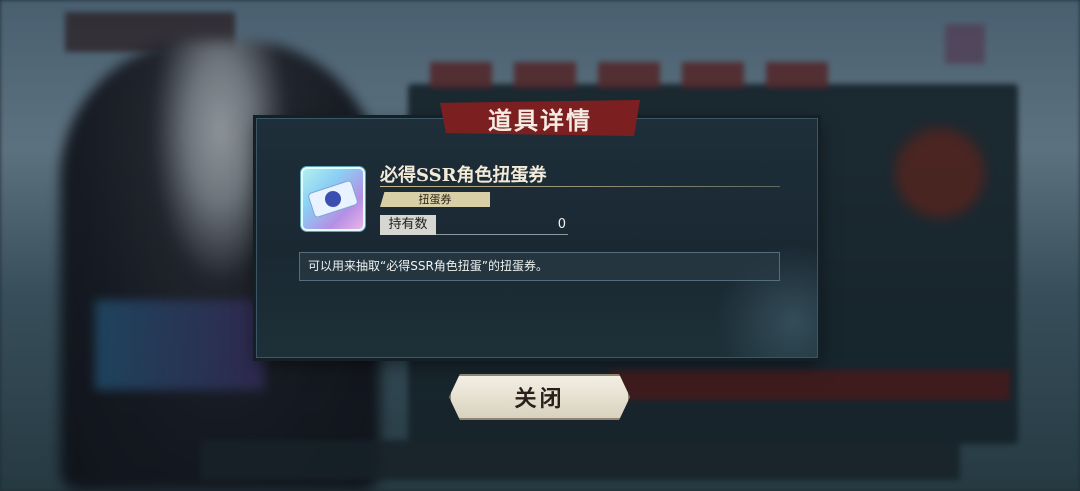 The width and height of the screenshot is (1080, 491). I want to click on ticket-shape, so click(333, 199).